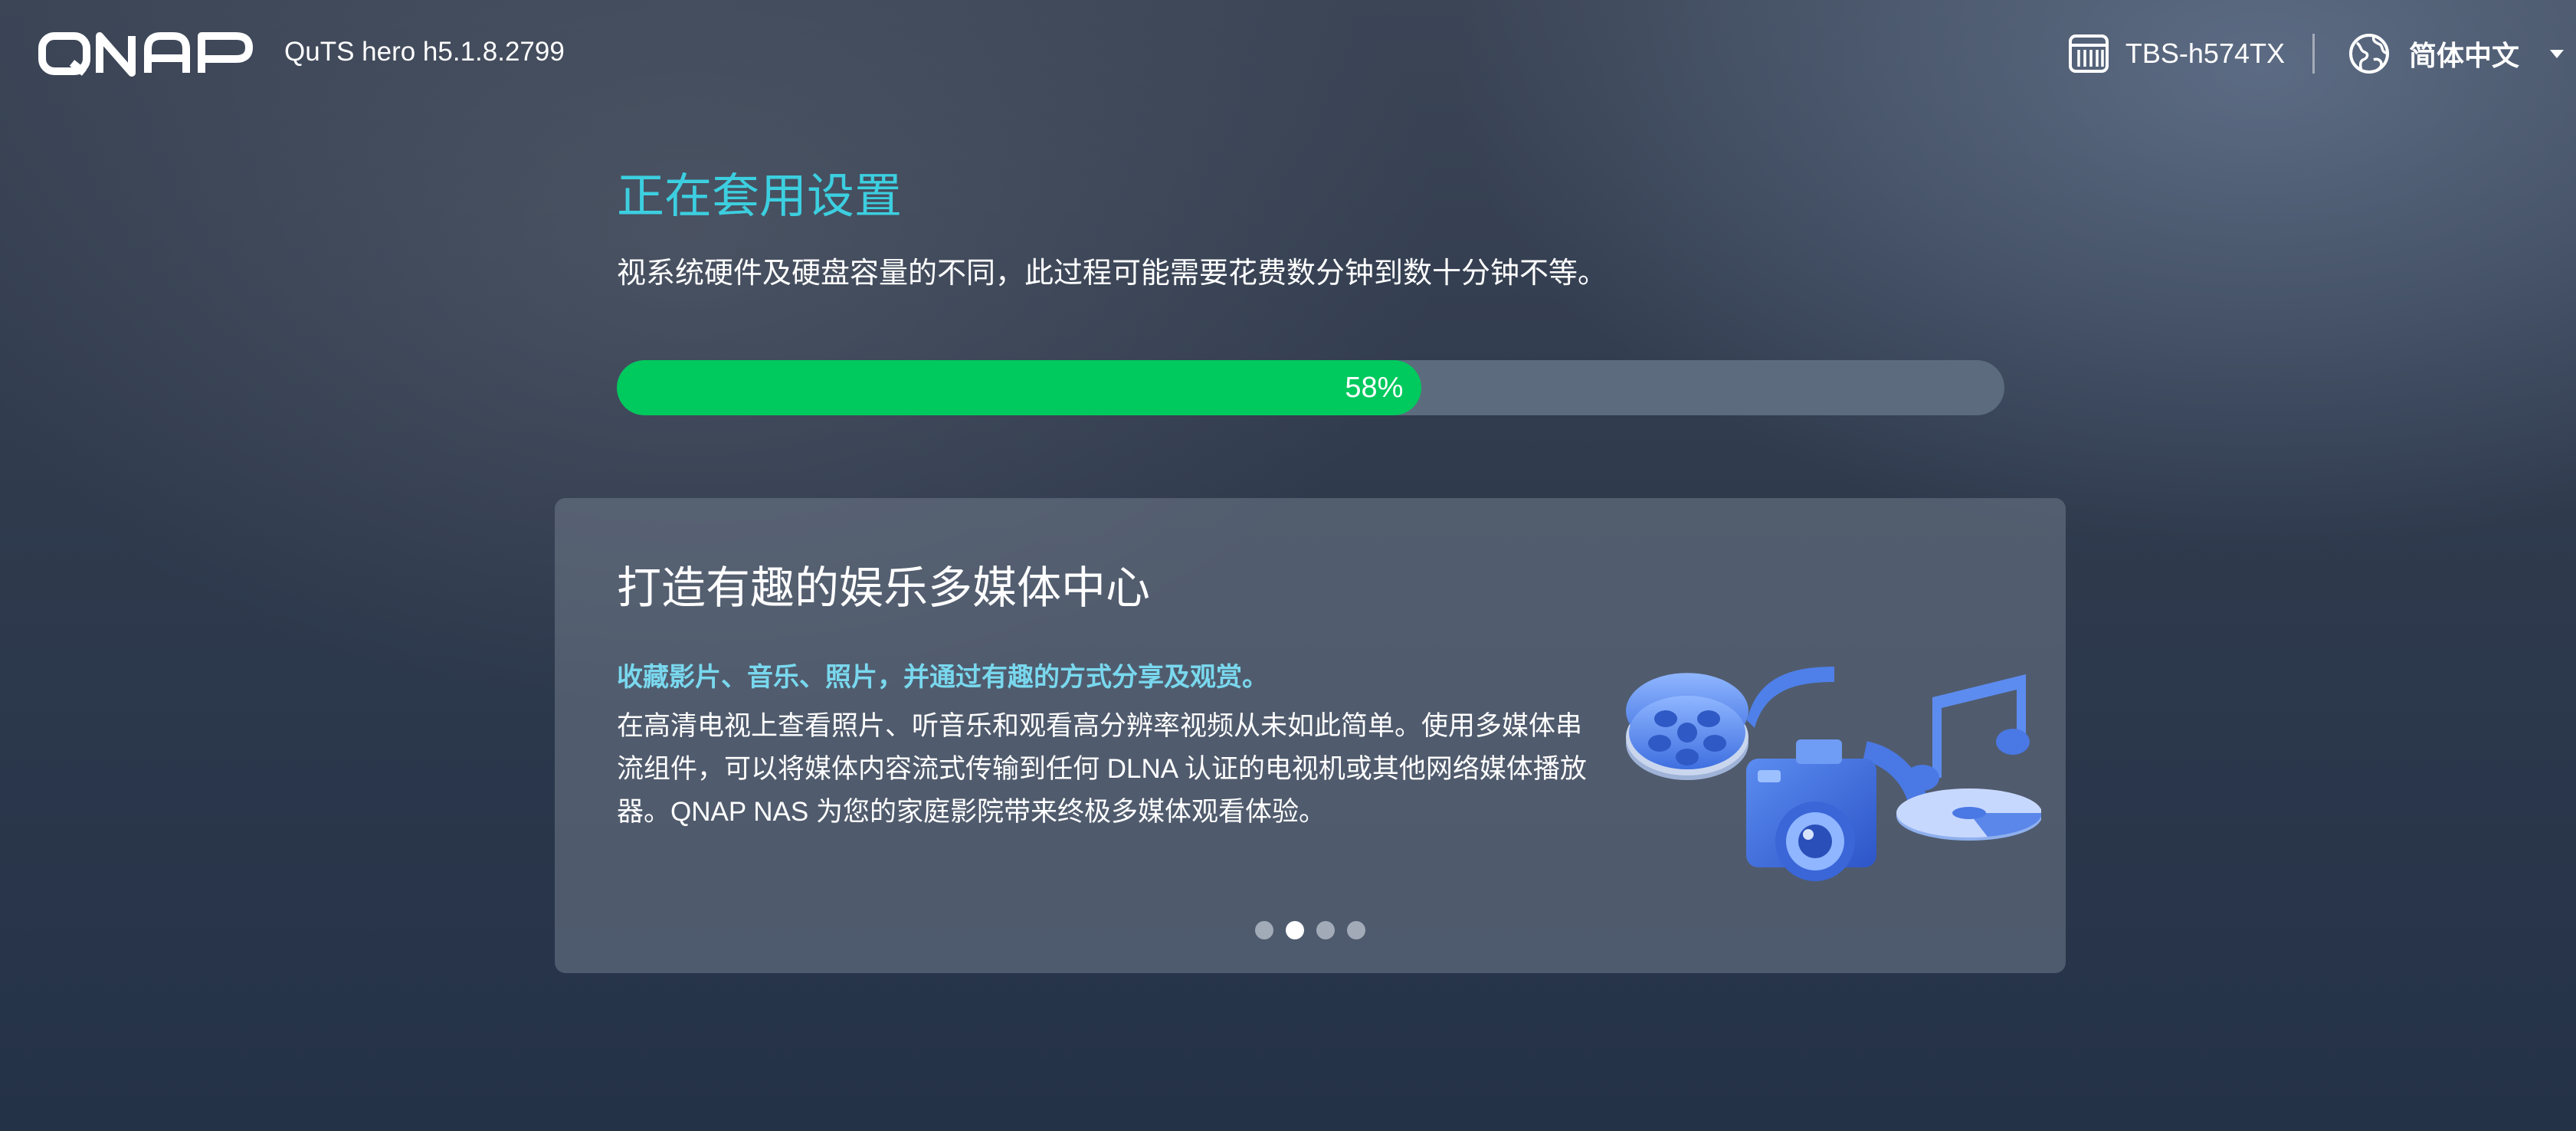  Describe the element at coordinates (884, 588) in the screenshot. I see `card-title: 打造有趣的娱乐多媒体中心` at that location.